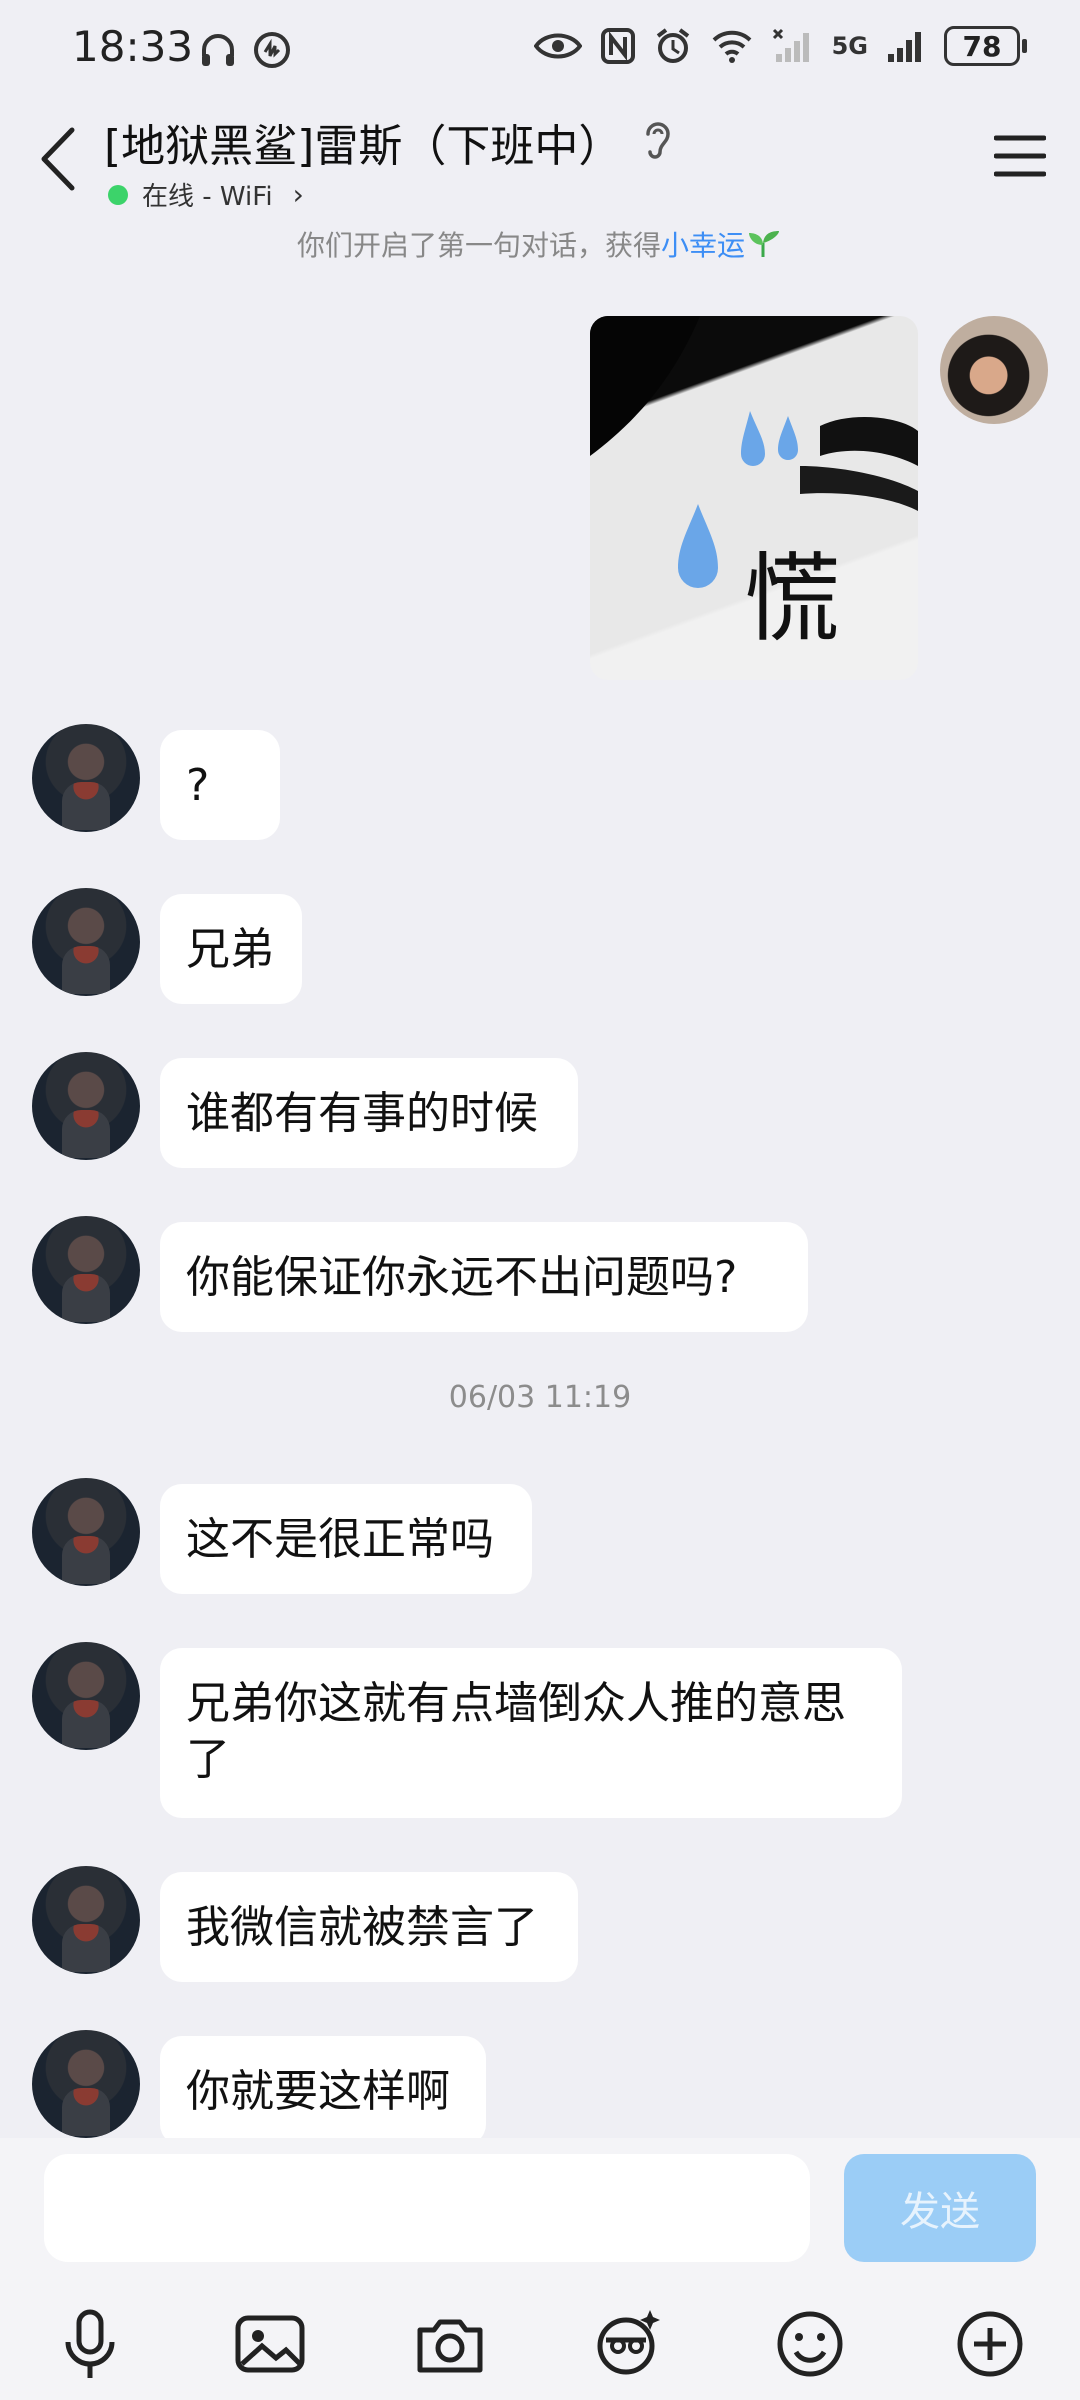 This screenshot has height=2400, width=1080. Describe the element at coordinates (484, 1277) in the screenshot. I see `message-bubble: 你能保证你永远不出问题吗?` at that location.